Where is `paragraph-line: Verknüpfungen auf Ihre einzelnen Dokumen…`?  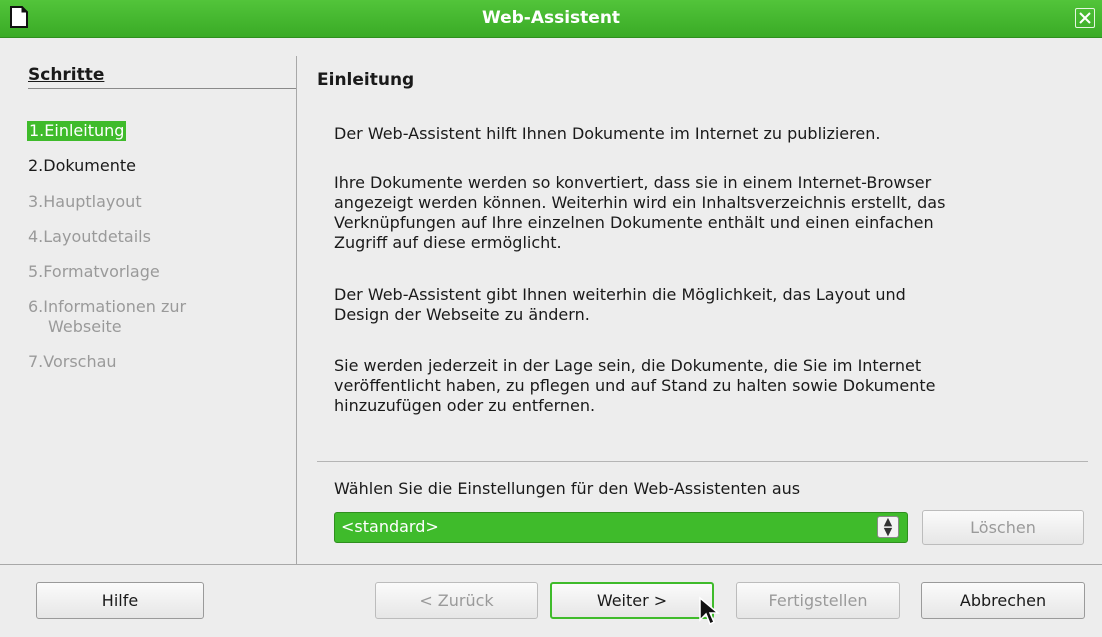
paragraph-line: Verknüpfungen auf Ihre einzelnen Dokumen… is located at coordinates (634, 222).